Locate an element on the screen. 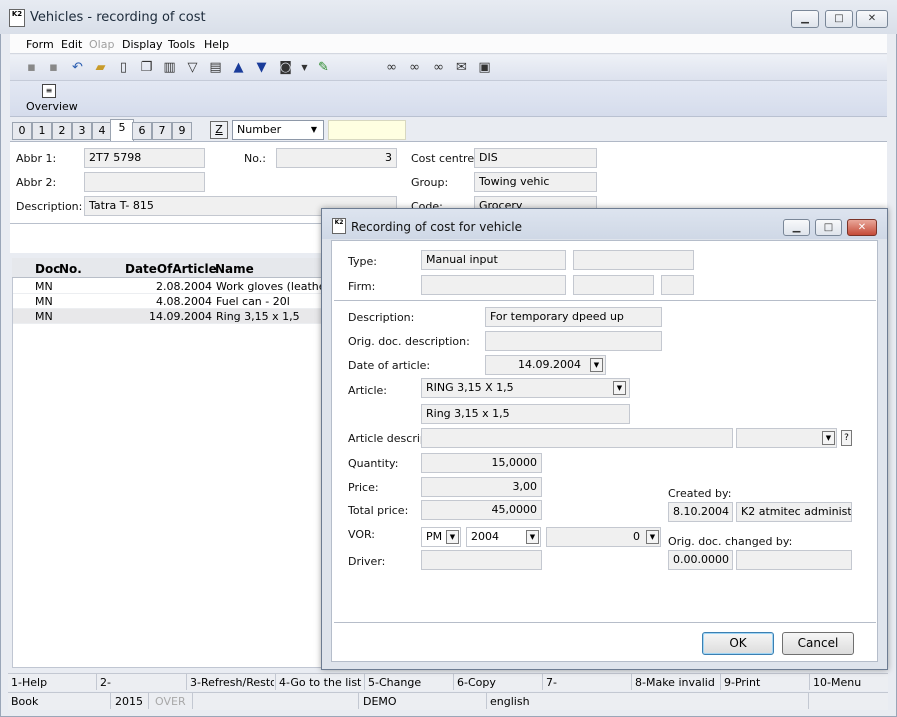  article-name-field: Ring 3,15 x 1,5 is located at coordinates (525, 414).